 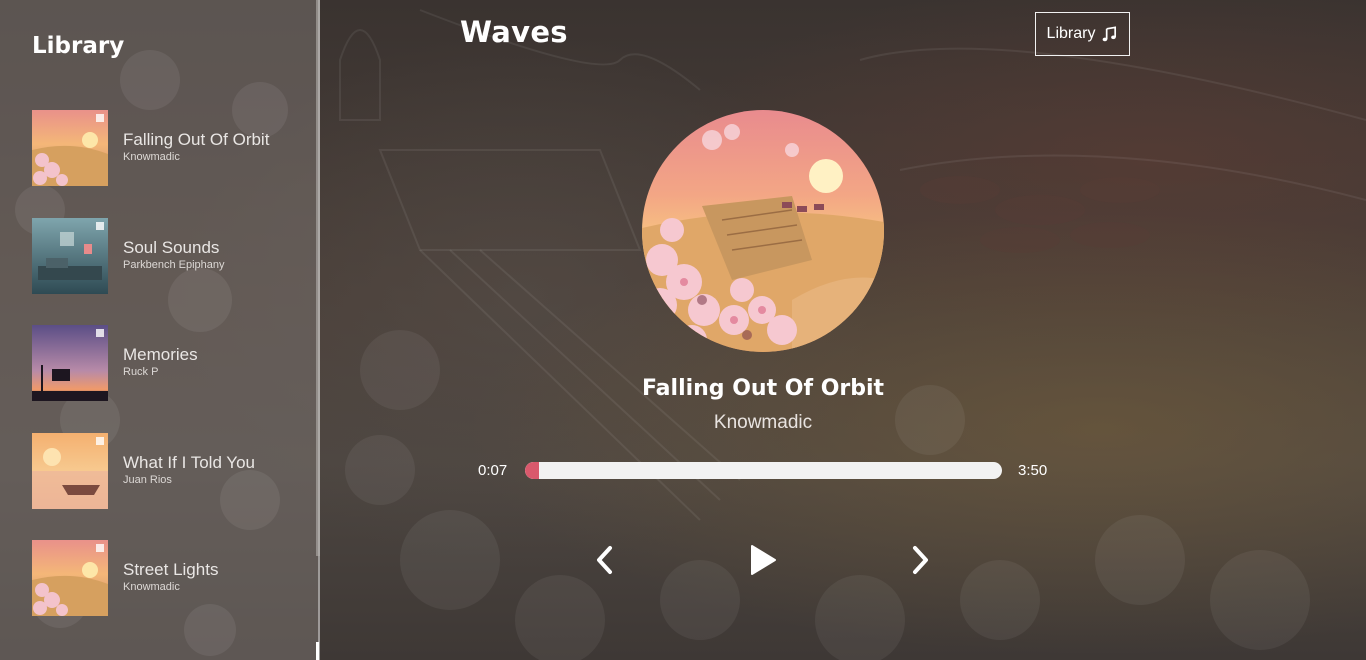 What do you see at coordinates (532, 470) in the screenshot?
I see `progress-fill` at bounding box center [532, 470].